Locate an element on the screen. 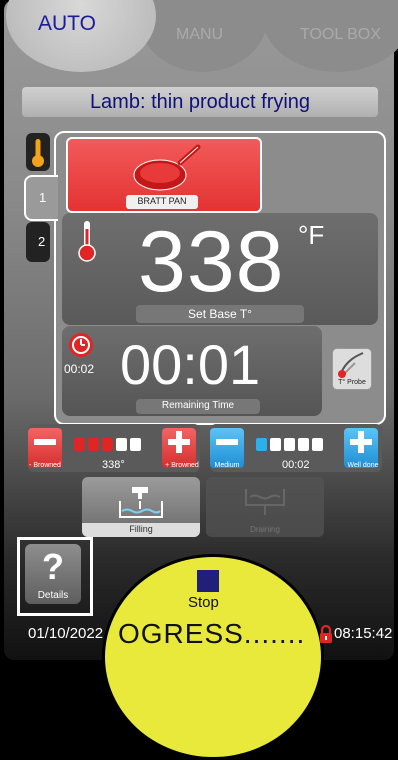 The width and height of the screenshot is (398, 760). details-label: Details is located at coordinates (53, 595).